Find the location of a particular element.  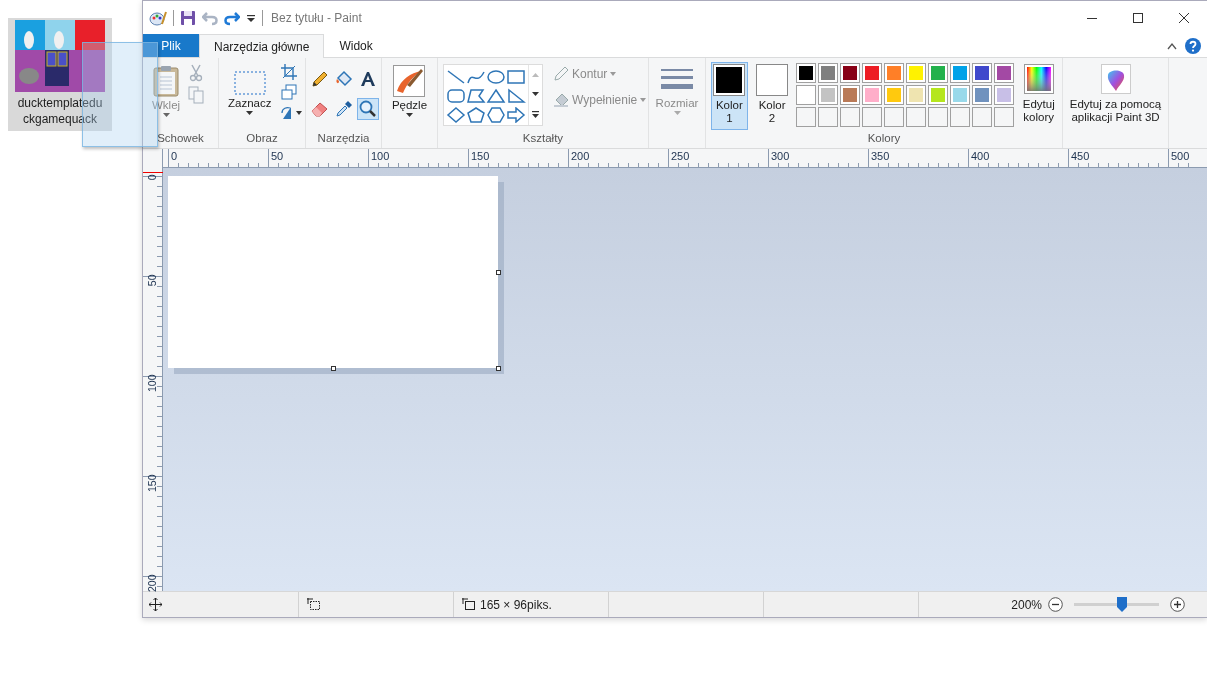

group-label: Obraz is located at coordinates (262, 138).